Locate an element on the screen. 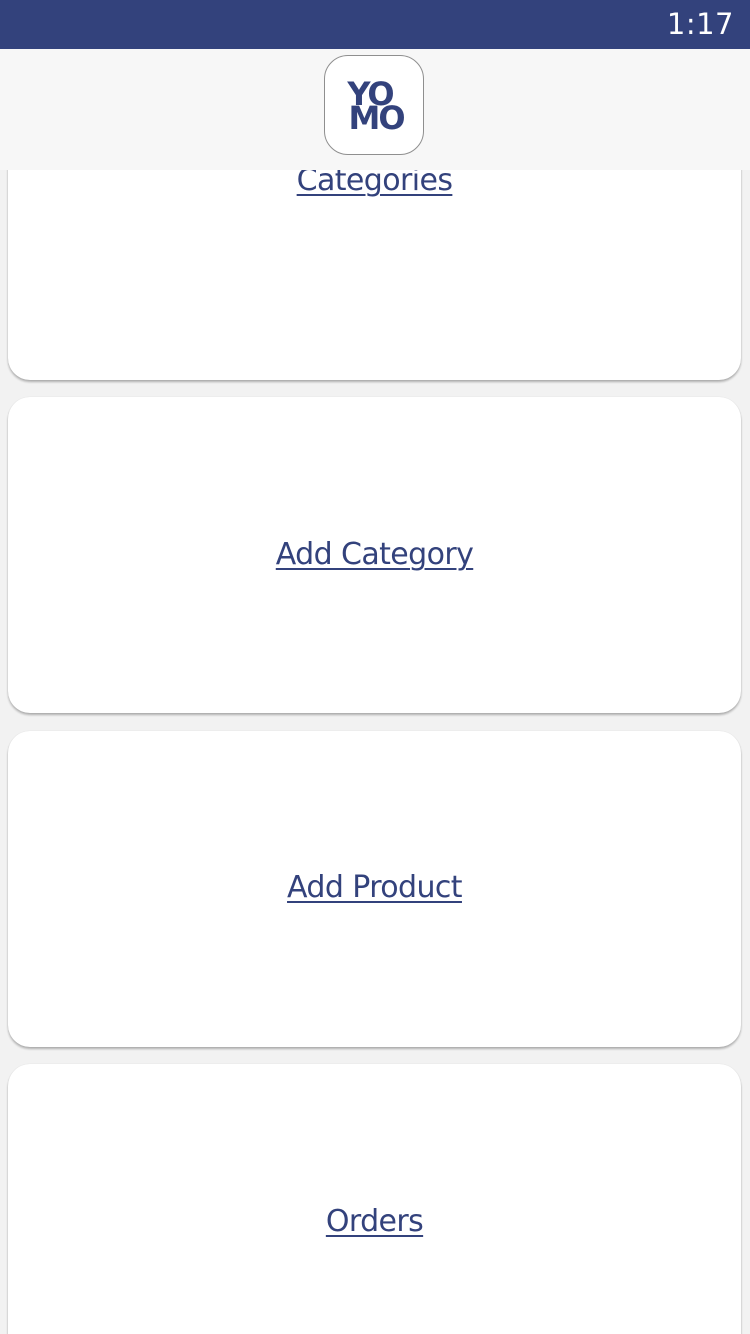 This screenshot has width=750, height=1334. logo-text-bottom: MO is located at coordinates (376, 118).